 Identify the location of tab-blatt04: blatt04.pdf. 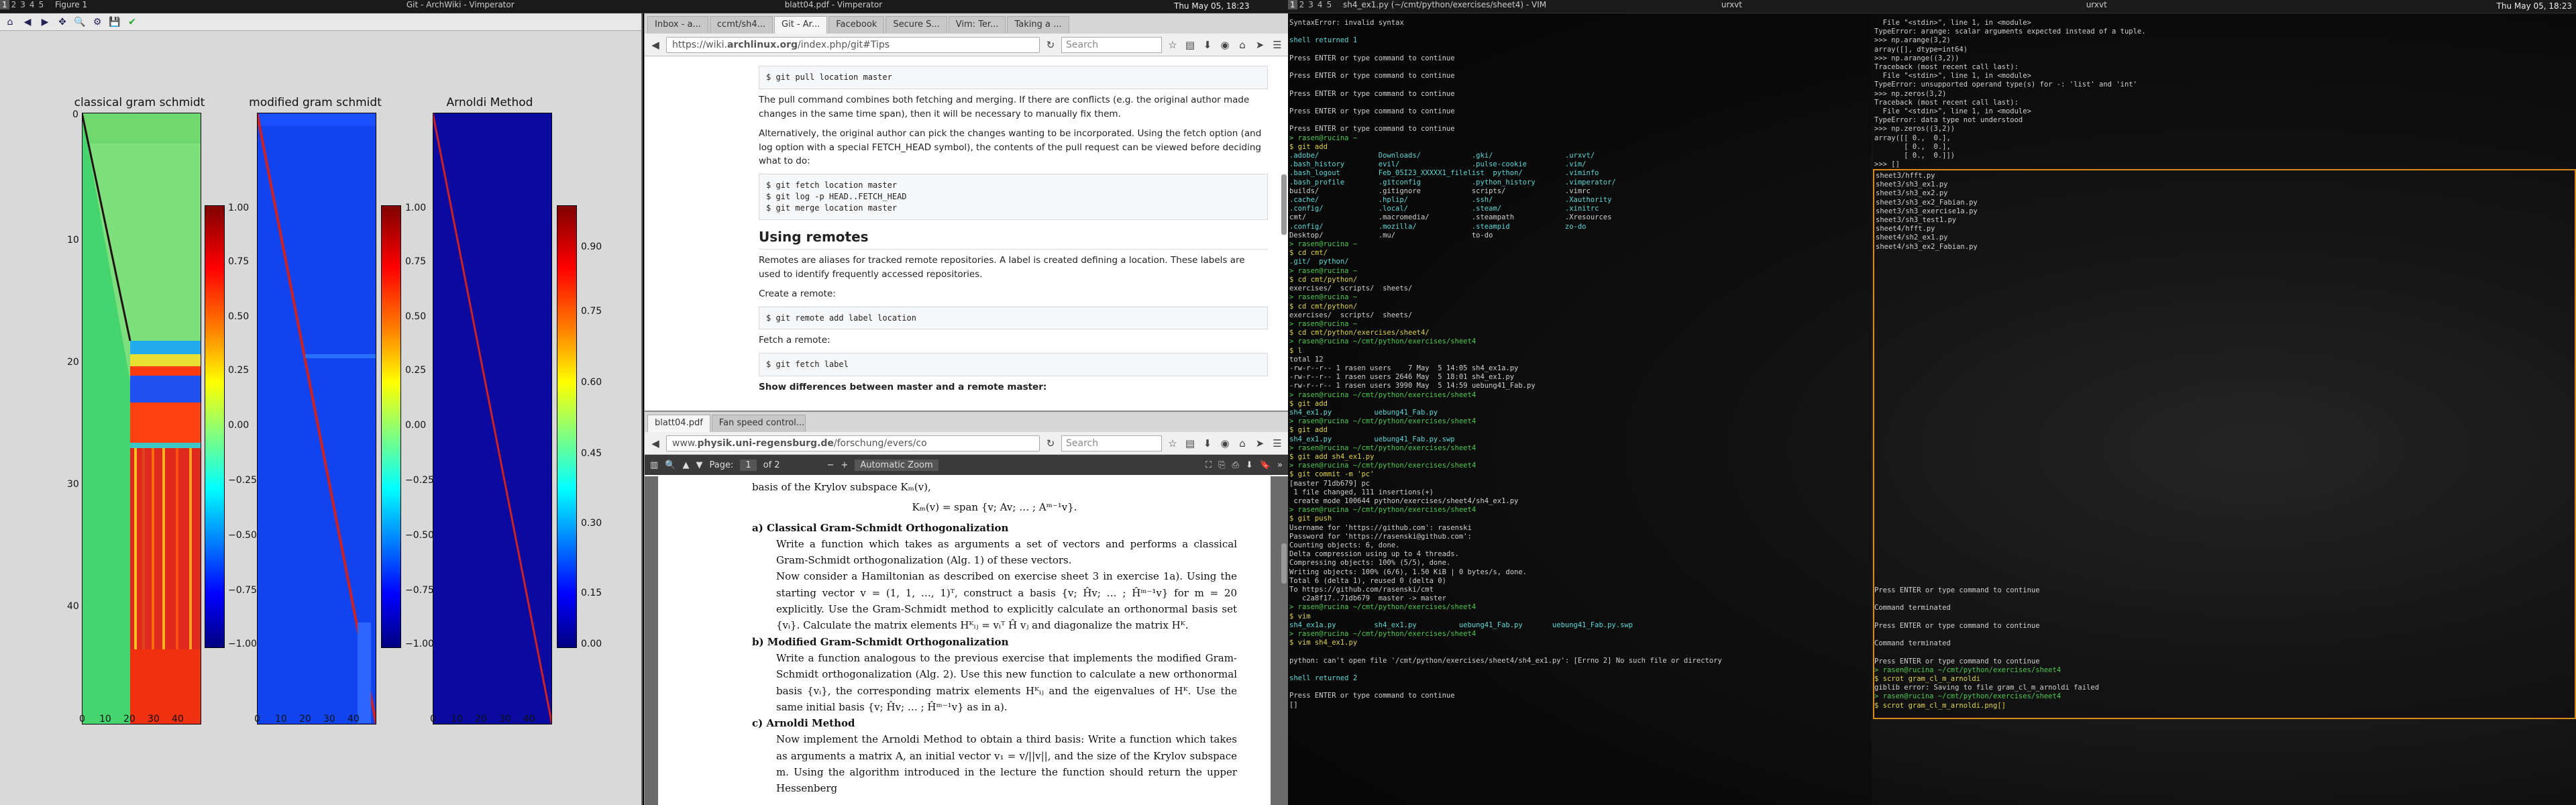
(678, 423).